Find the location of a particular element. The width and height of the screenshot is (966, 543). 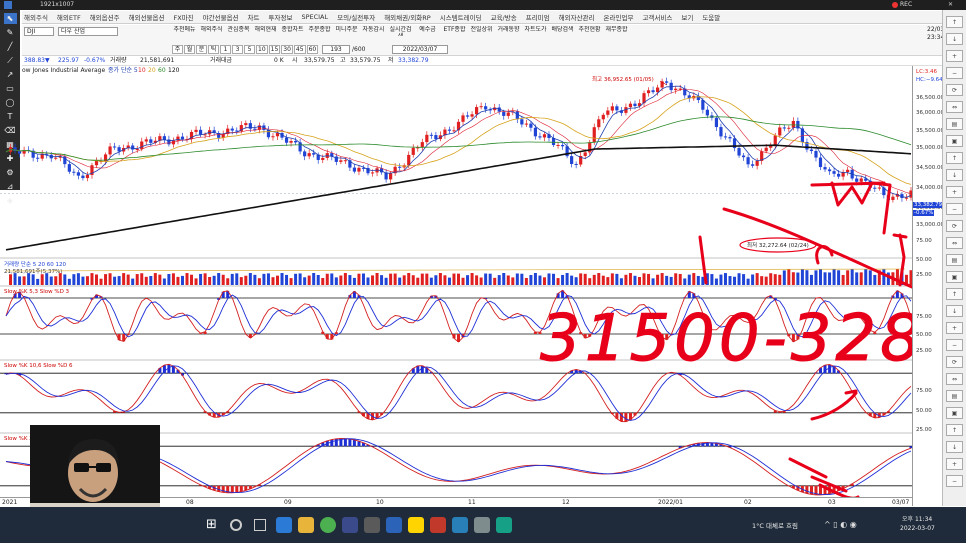

high-label: 고 is located at coordinates (343, 60).